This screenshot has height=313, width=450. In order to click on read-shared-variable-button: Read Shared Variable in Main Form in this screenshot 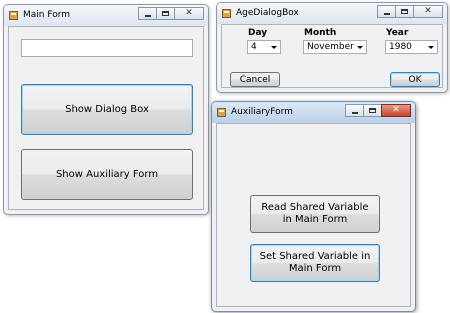, I will do `click(315, 214)`.